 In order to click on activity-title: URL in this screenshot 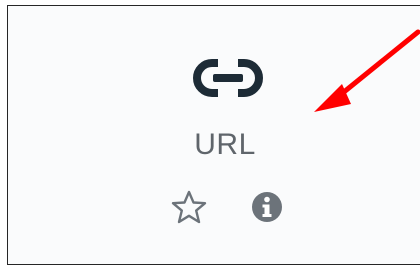, I will do `click(225, 144)`.